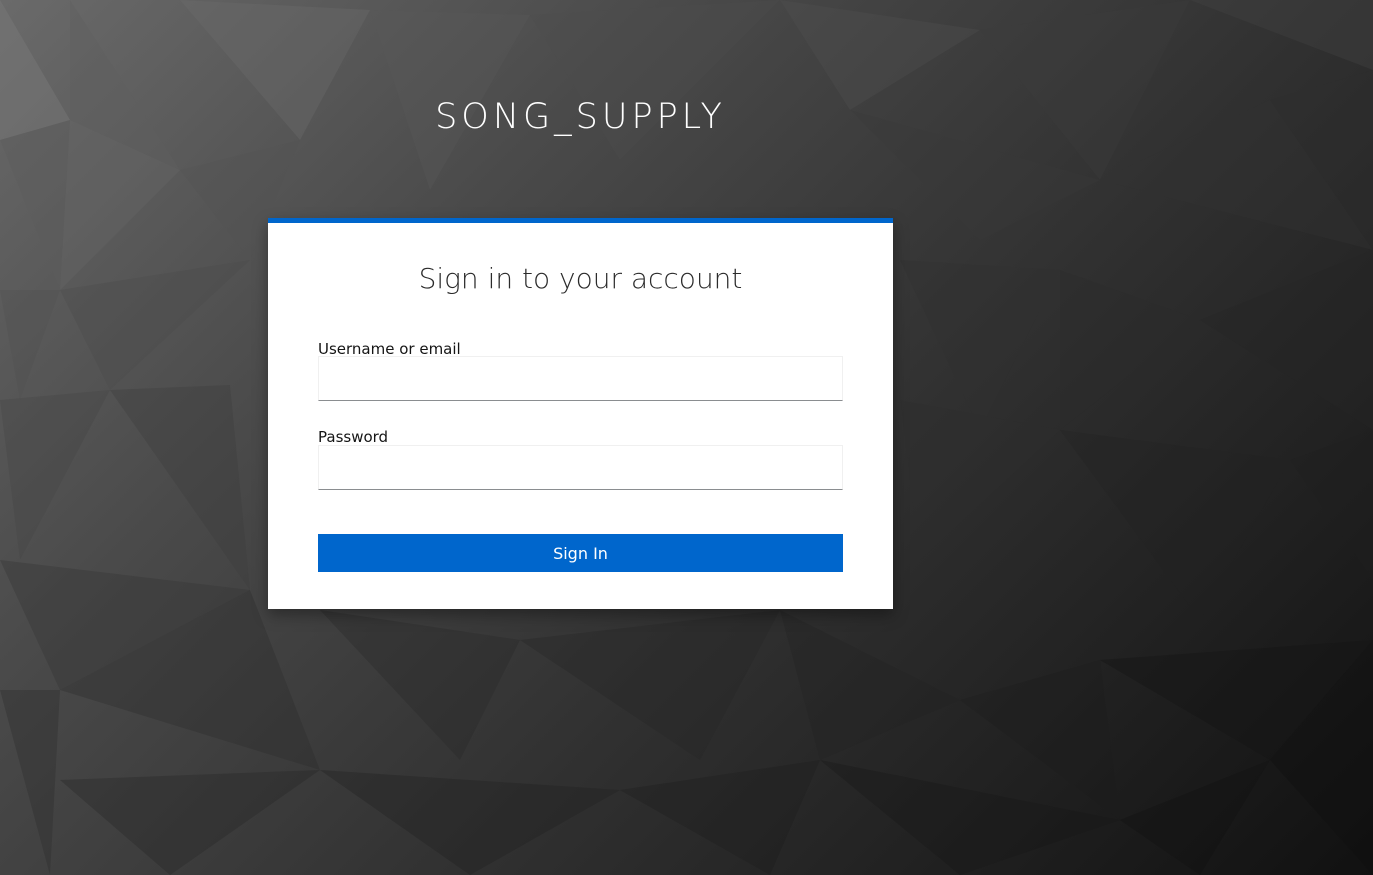 Image resolution: width=1373 pixels, height=875 pixels. I want to click on password-input, so click(580, 467).